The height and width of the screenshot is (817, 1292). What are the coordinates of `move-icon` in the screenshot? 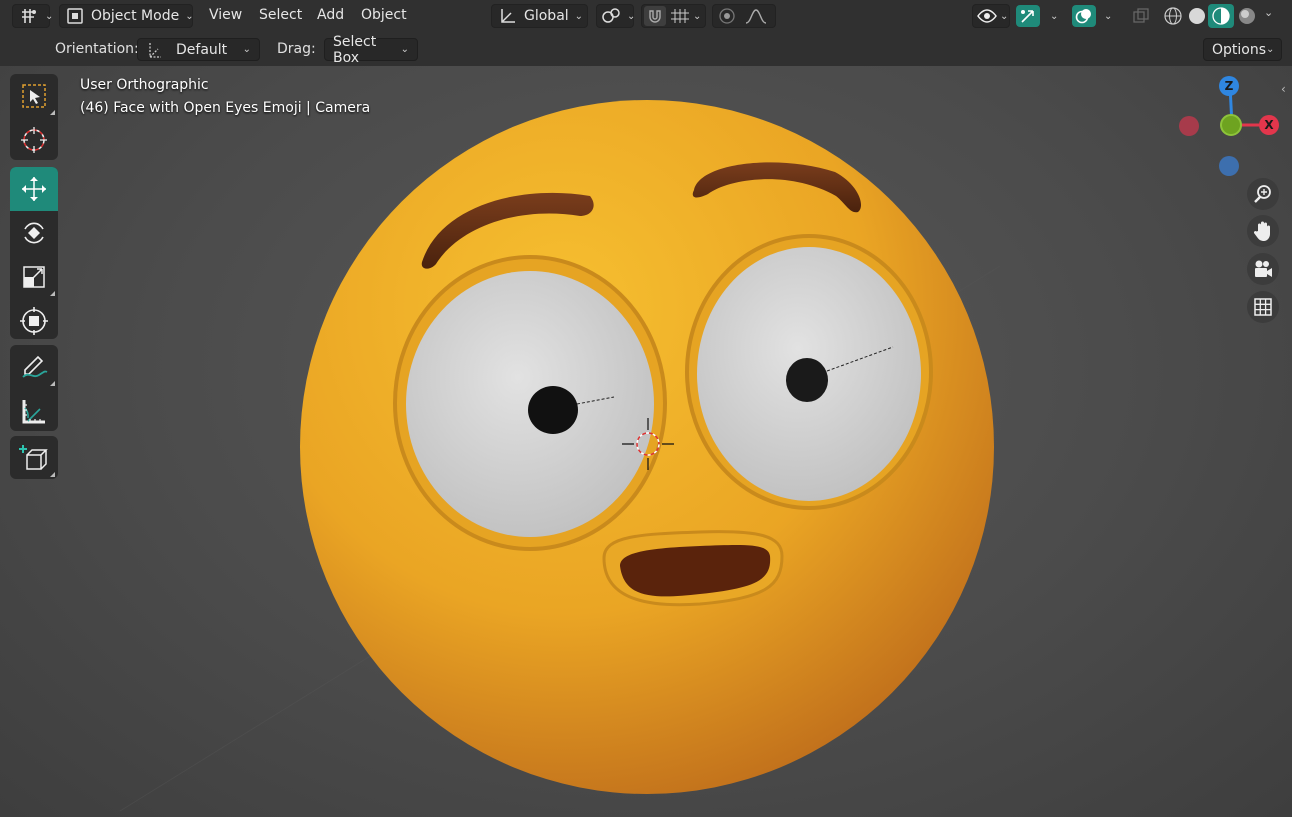 It's located at (34, 189).